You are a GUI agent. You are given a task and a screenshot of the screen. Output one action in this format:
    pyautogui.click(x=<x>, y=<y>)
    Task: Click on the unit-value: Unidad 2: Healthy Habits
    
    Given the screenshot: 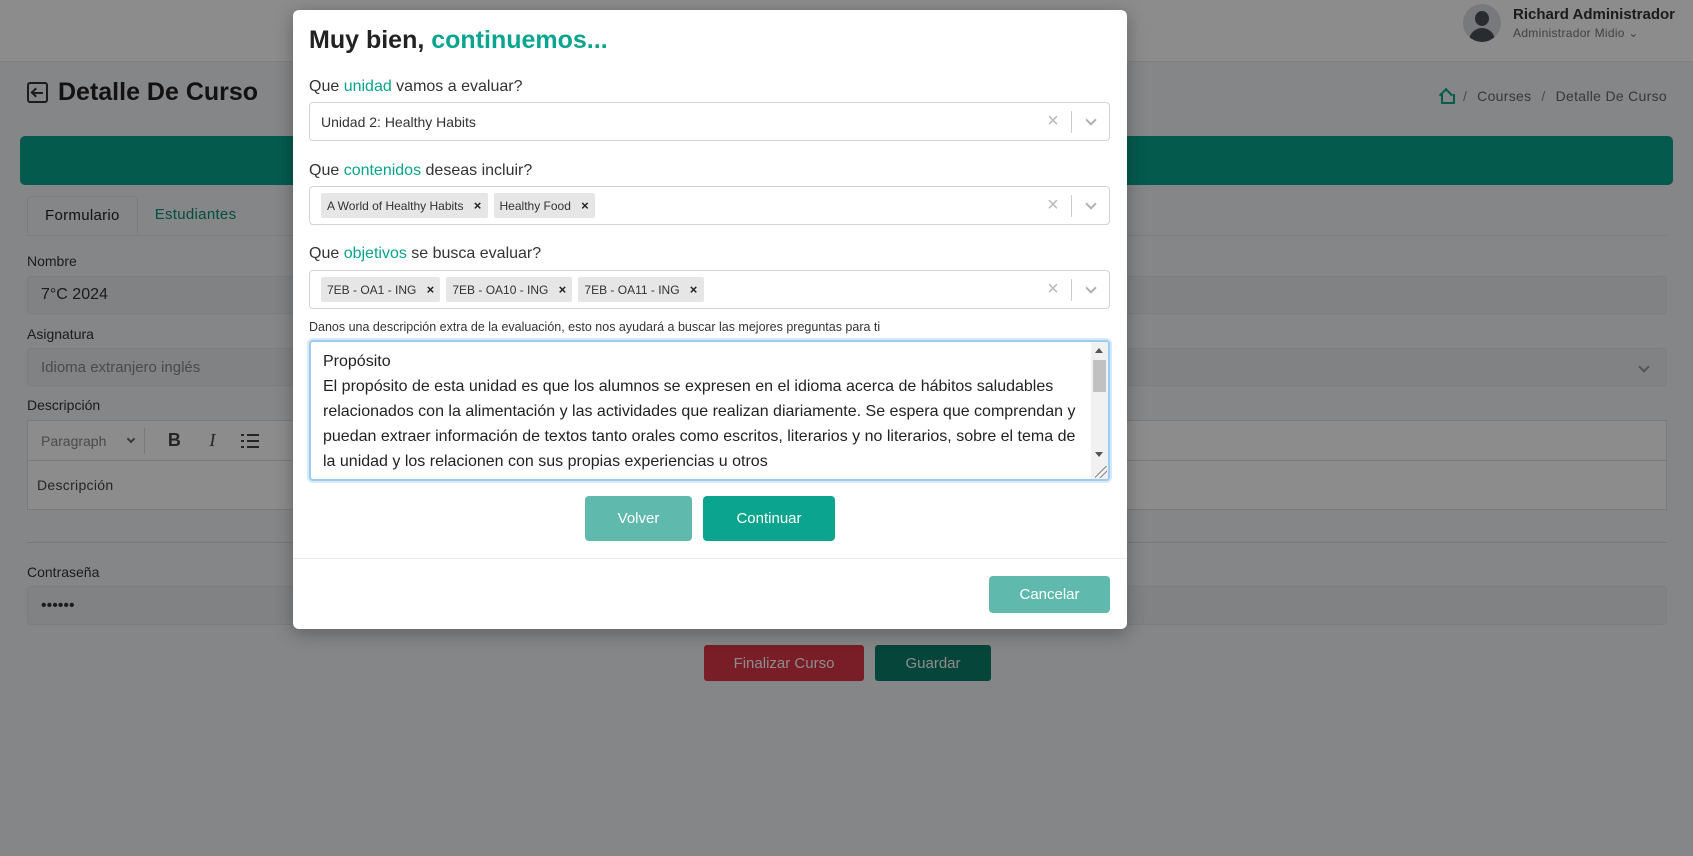 What is the action you would take?
    pyautogui.click(x=398, y=121)
    